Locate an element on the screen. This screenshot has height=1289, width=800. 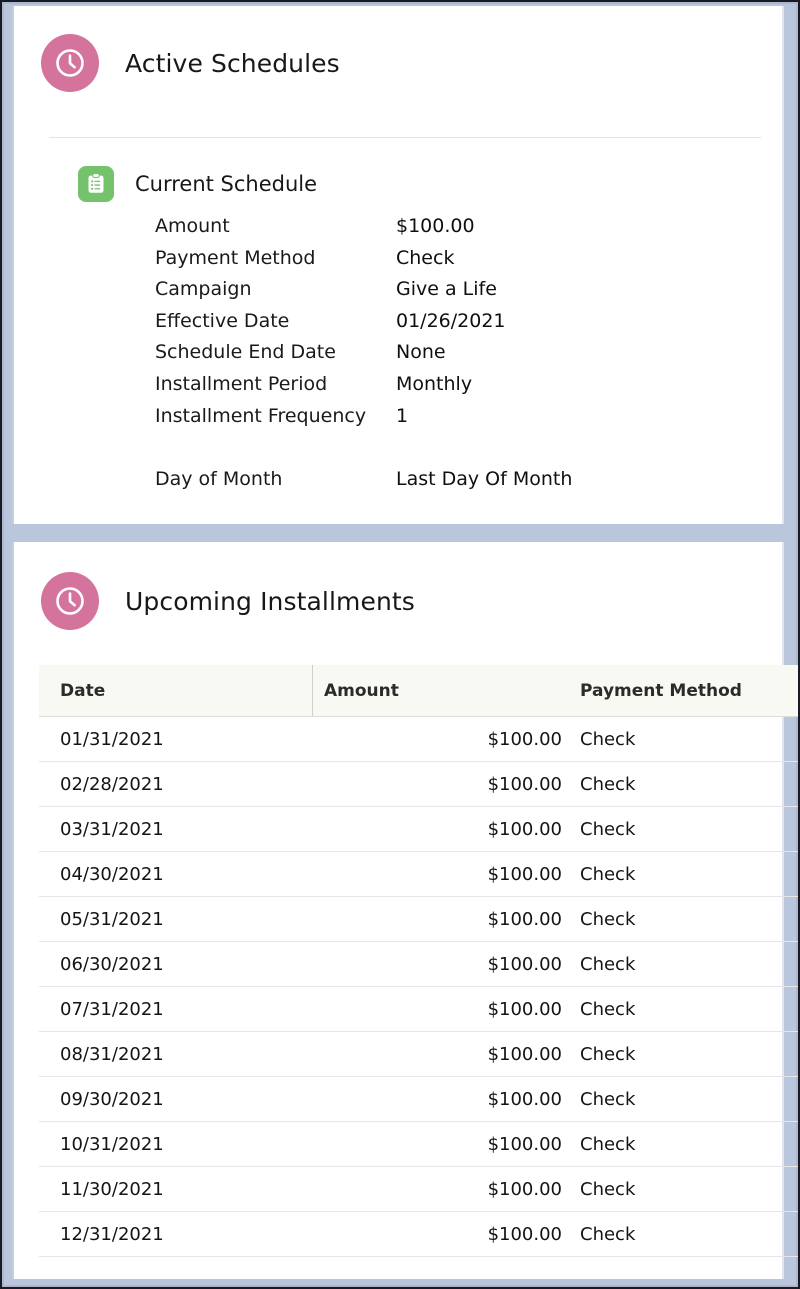
table-row: 04/30/2021 $100.00 Check is located at coordinates (418, 874).